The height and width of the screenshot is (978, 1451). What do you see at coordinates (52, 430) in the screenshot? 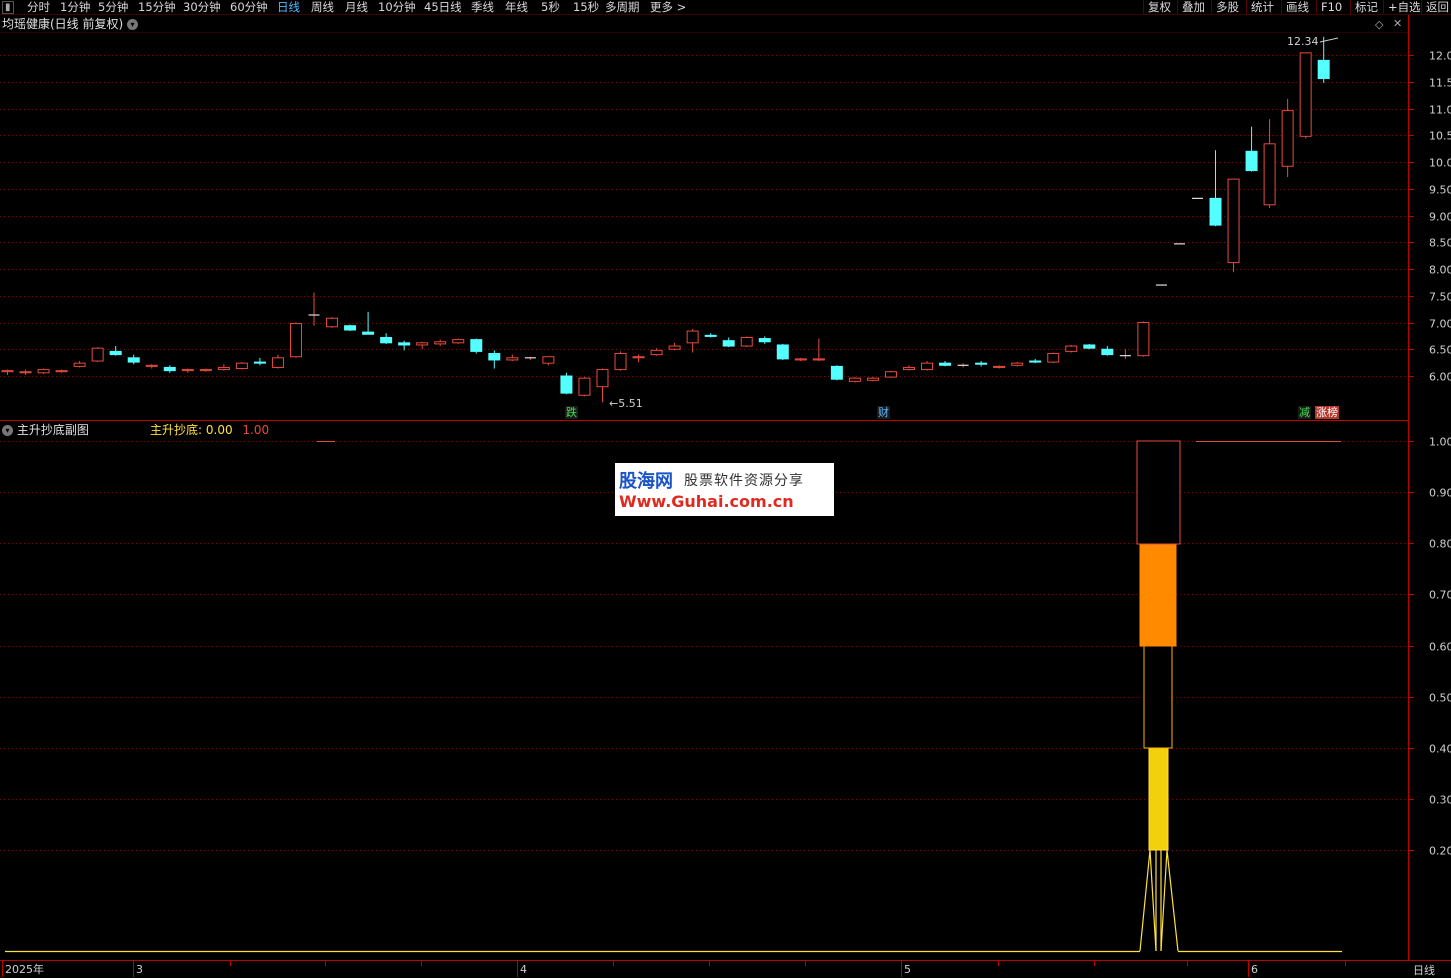
I see `indicator-panel-title: 主升抄底副图` at bounding box center [52, 430].